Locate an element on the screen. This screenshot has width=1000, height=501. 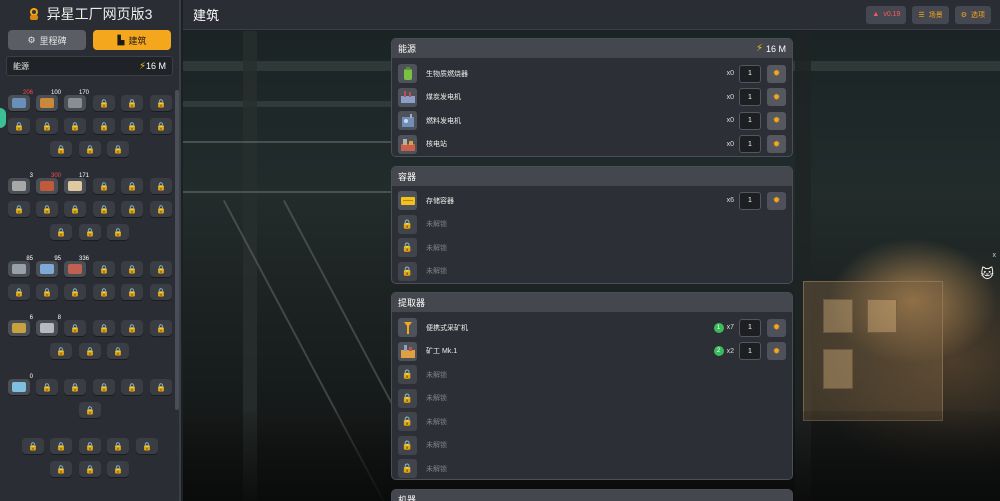
inventory-item: 0 is located at coordinates (20, 384).